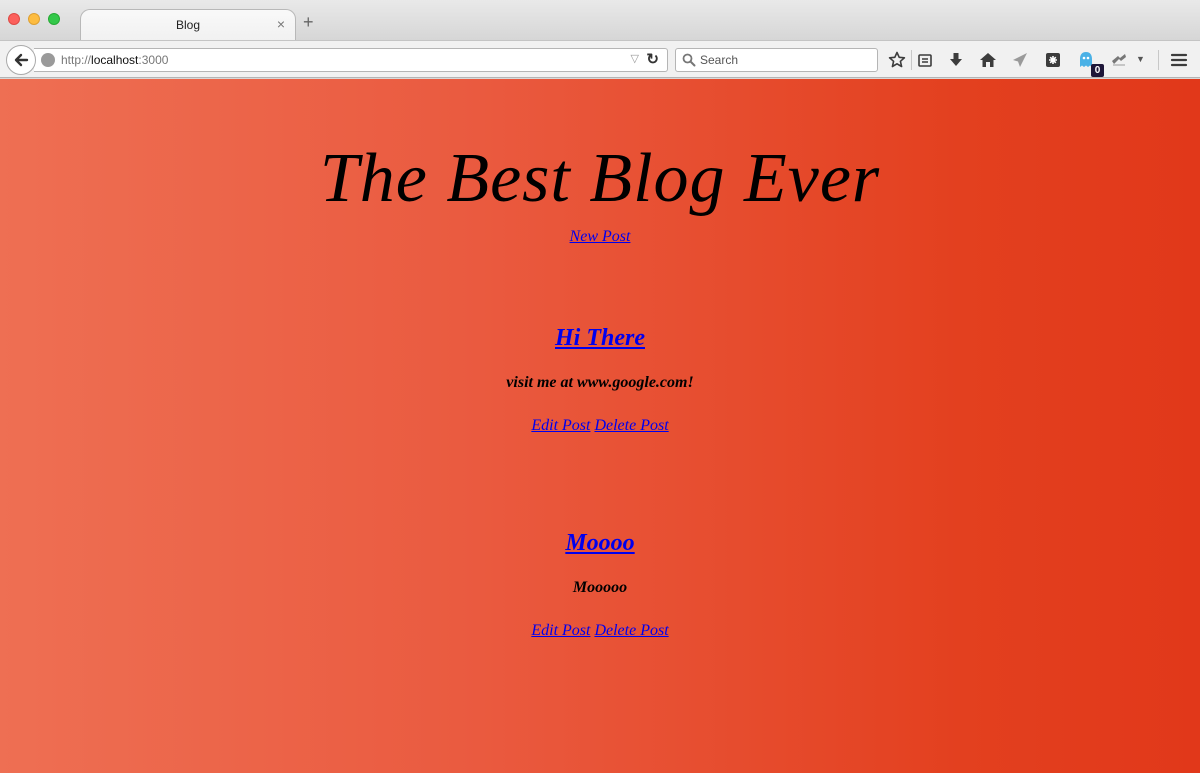  Describe the element at coordinates (925, 60) in the screenshot. I see `reading-list-icon` at that location.